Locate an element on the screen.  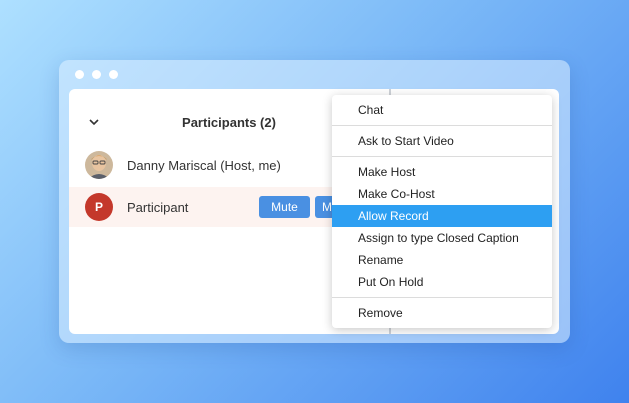
participants-title: Participants (2) is located at coordinates (229, 122).